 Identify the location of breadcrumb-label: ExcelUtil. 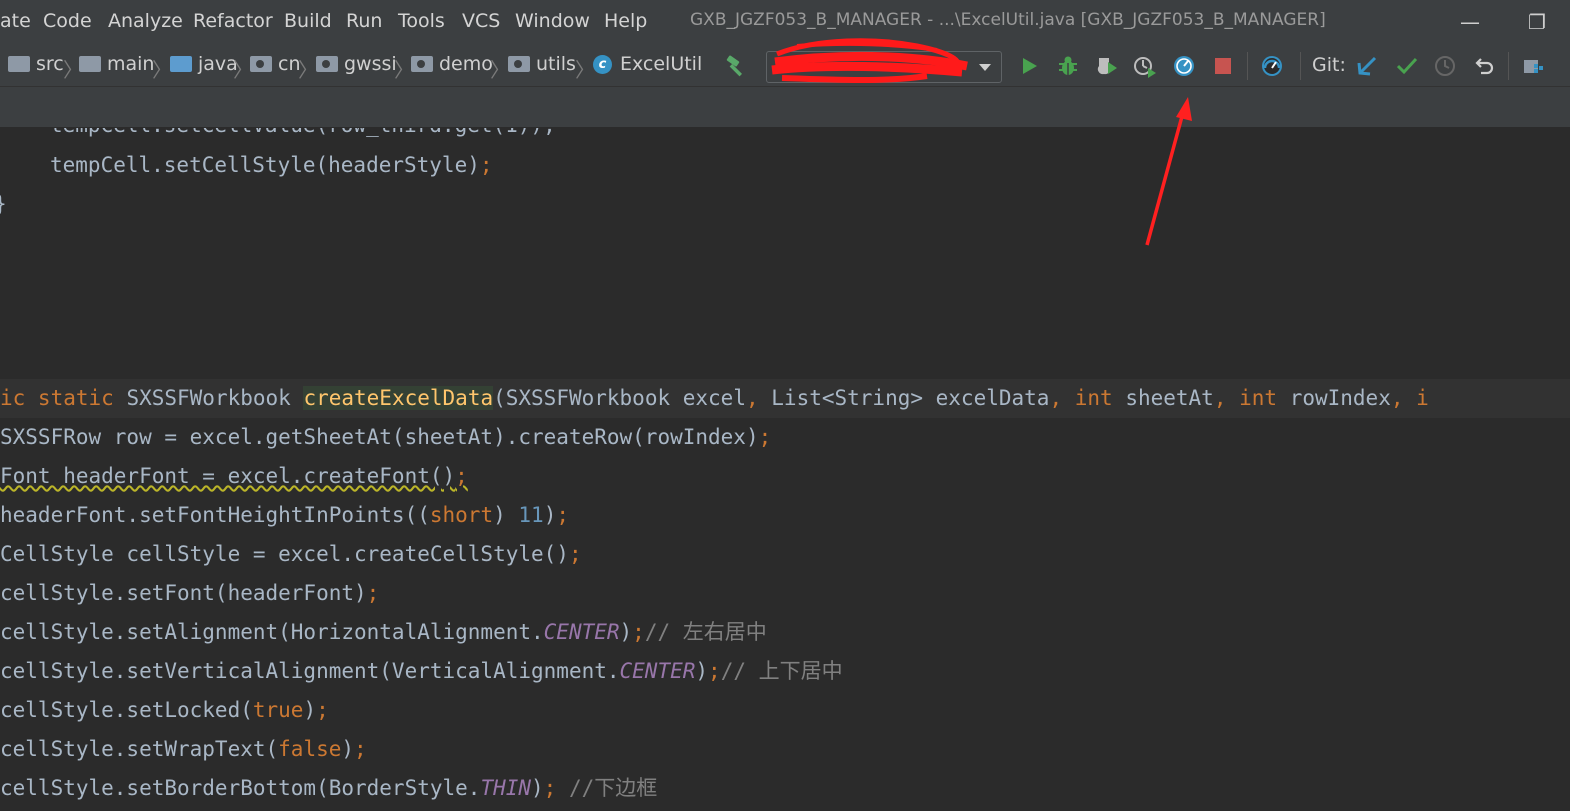
(661, 64).